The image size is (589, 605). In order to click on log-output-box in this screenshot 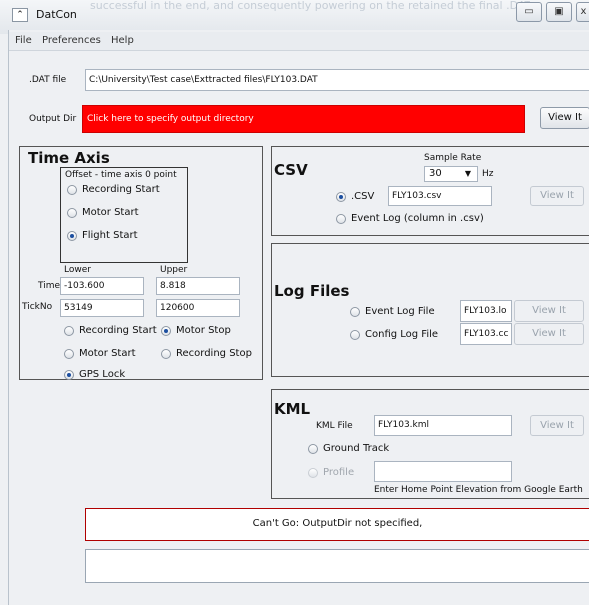, I will do `click(337, 566)`.